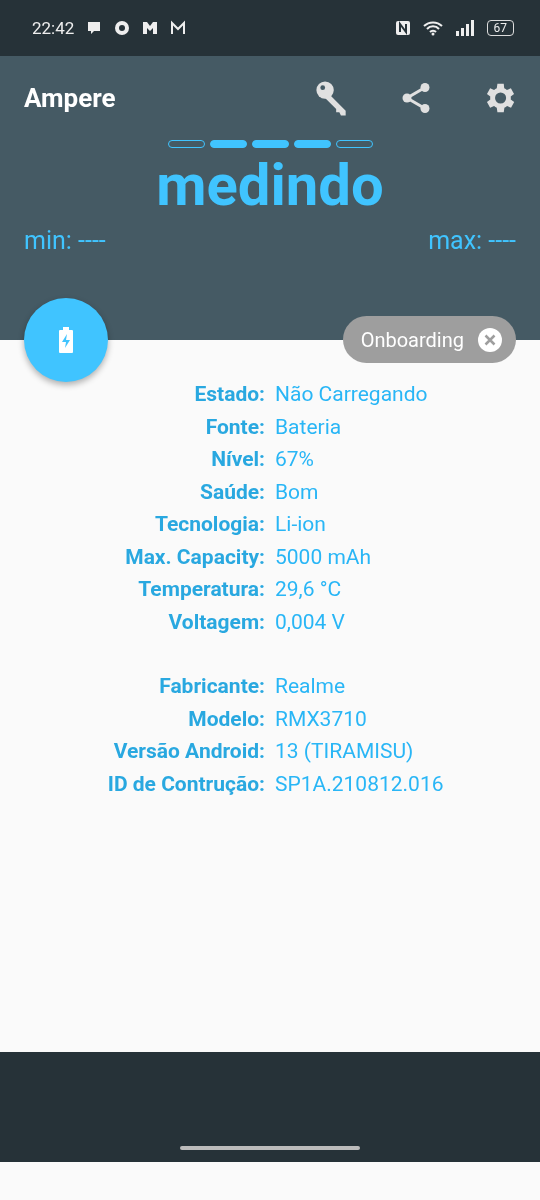 This screenshot has height=1200, width=540. I want to click on battery-charging-icon, so click(66, 340).